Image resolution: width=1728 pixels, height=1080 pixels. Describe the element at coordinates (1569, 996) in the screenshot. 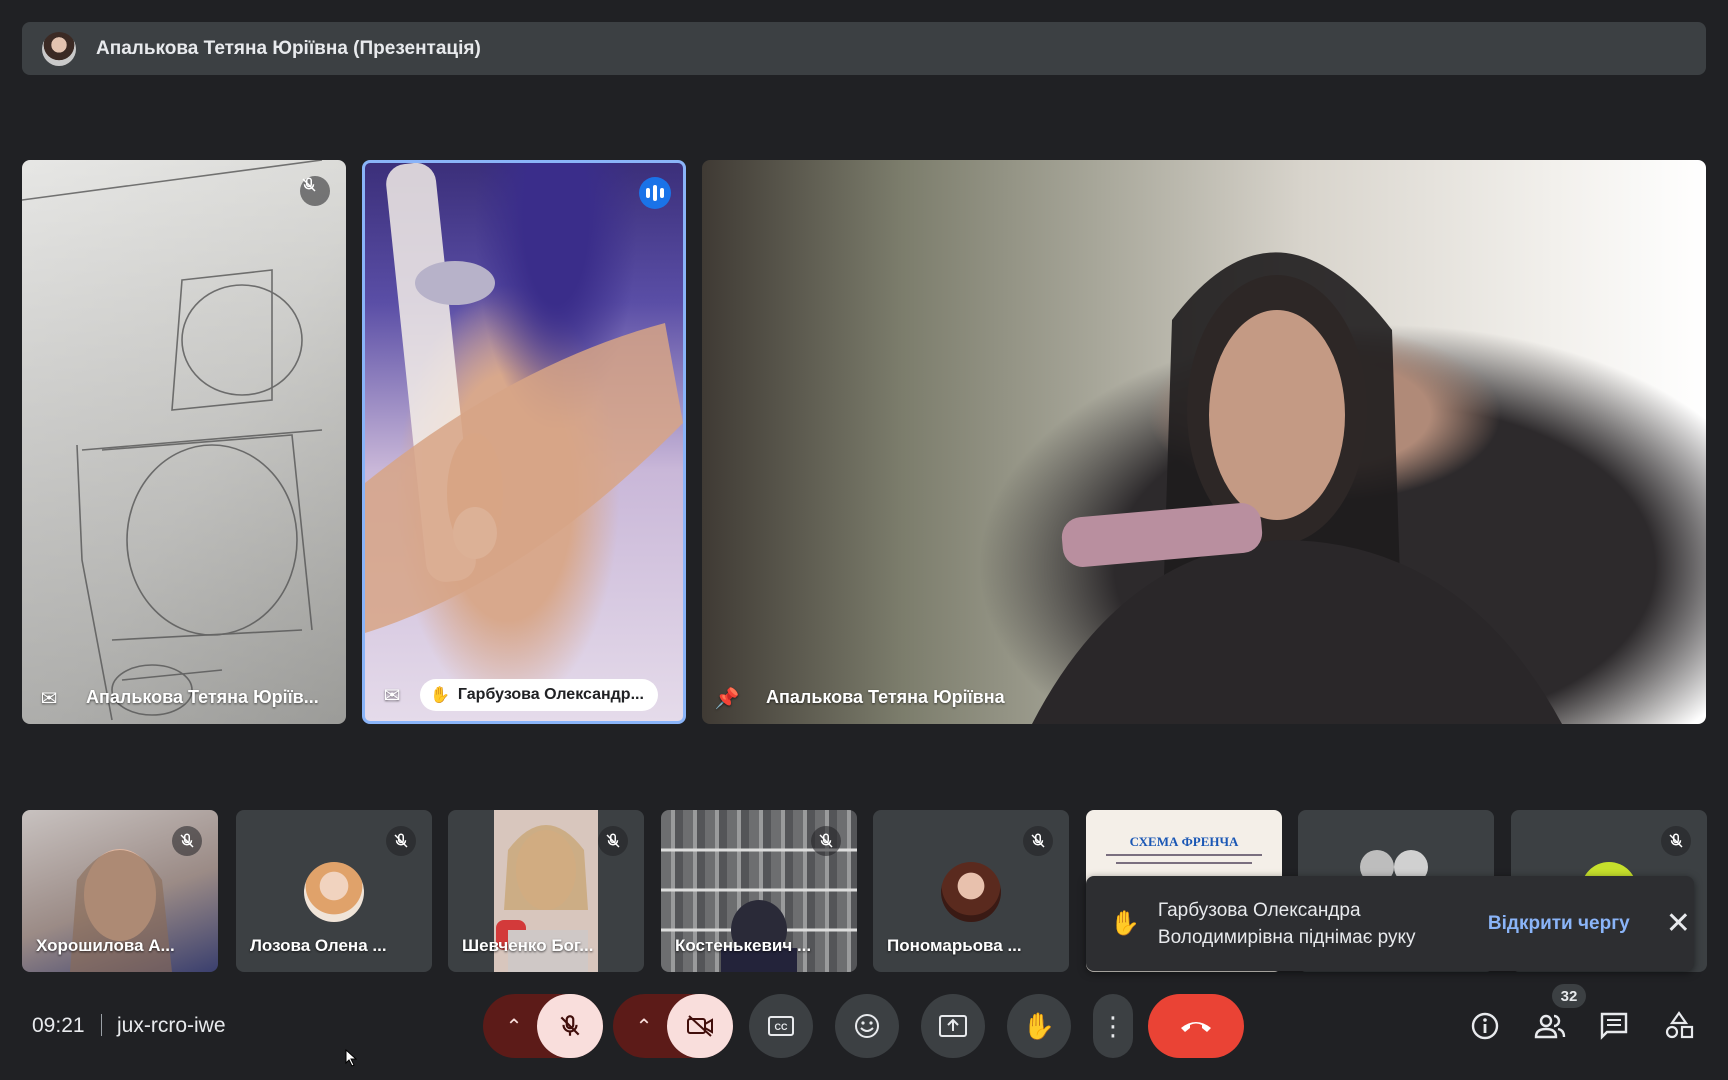

I see `participants-count-badge: 32` at that location.